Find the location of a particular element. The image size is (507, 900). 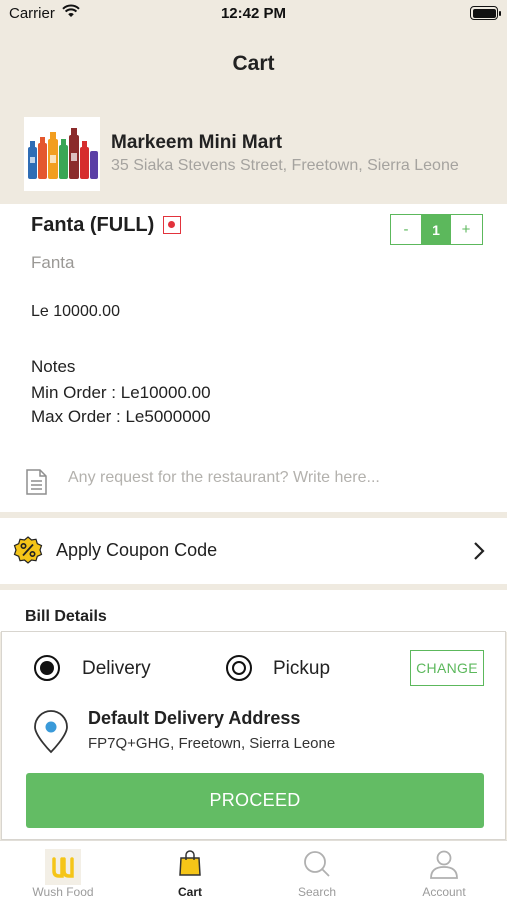

search-icon is located at coordinates (317, 864).